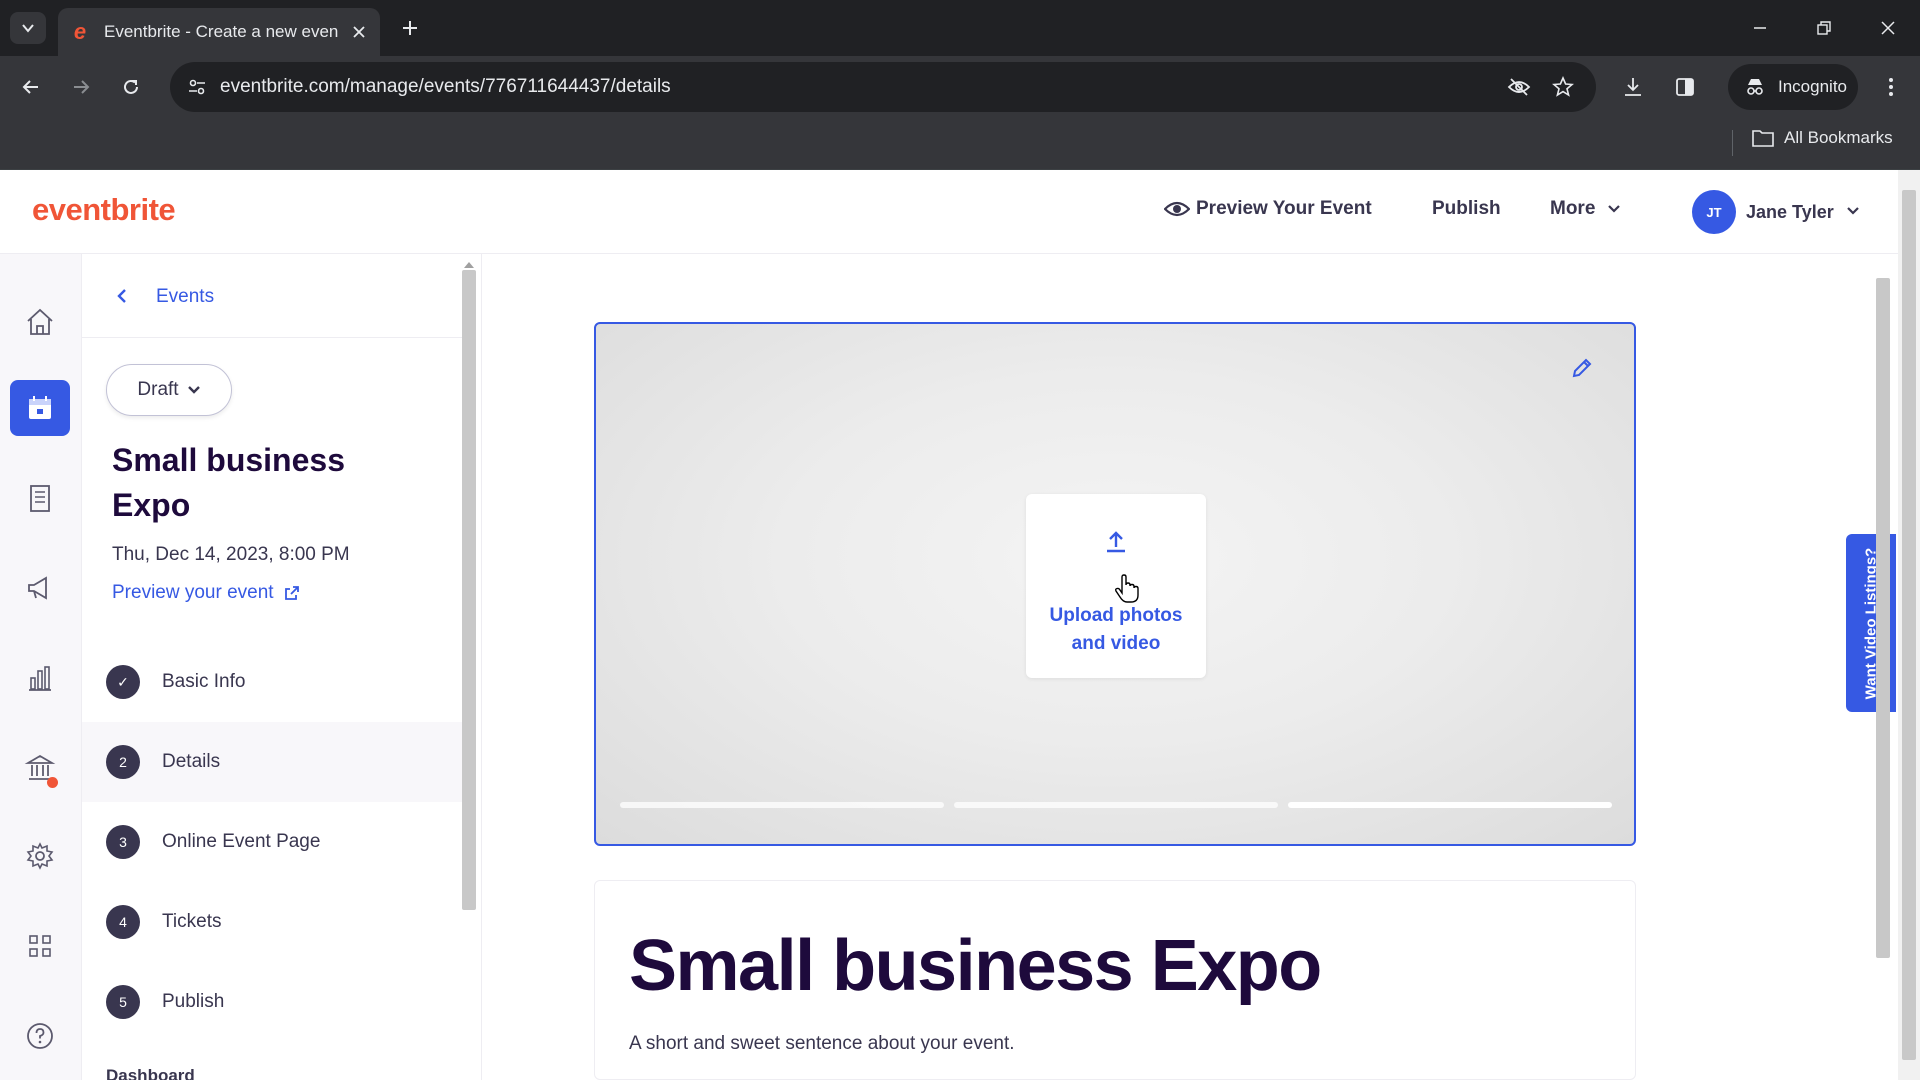 This screenshot has height=1080, width=1920. Describe the element at coordinates (1466, 209) in the screenshot. I see `header-publish-button: Publish` at that location.